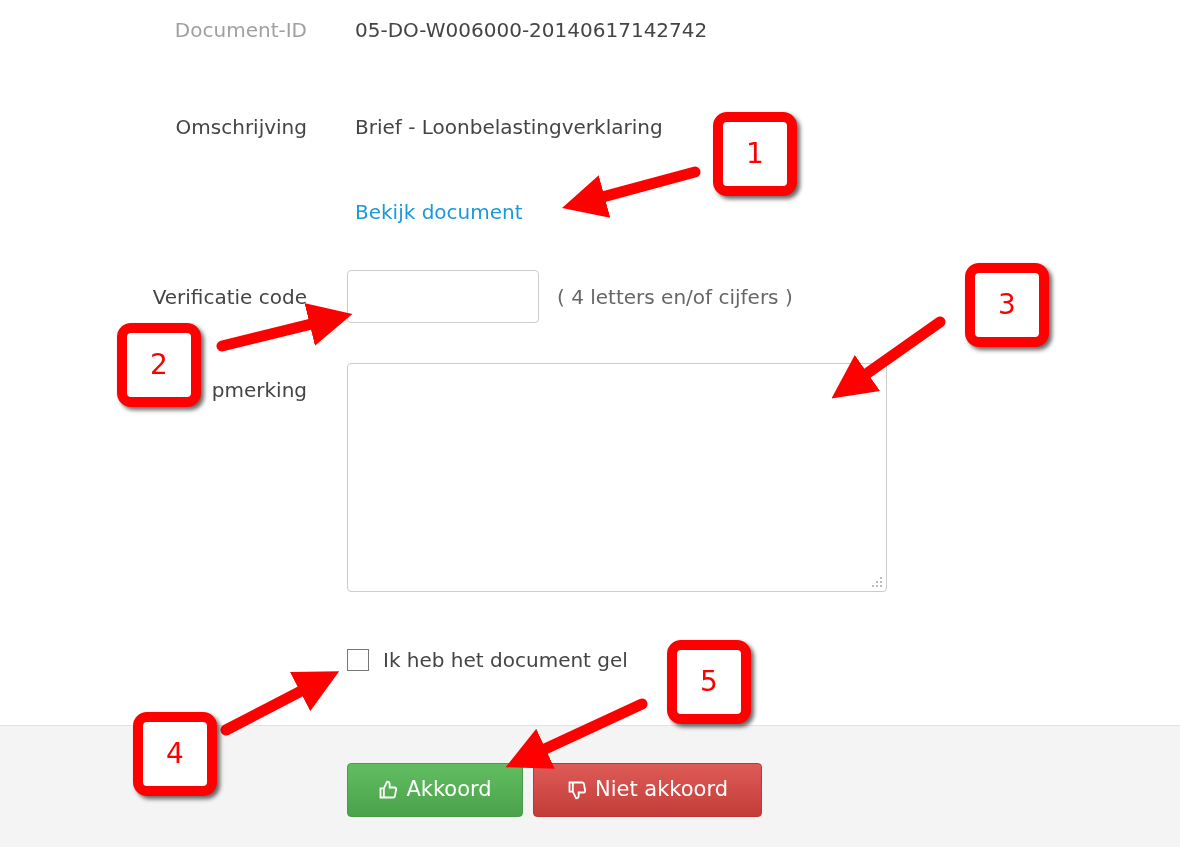 Image resolution: width=1180 pixels, height=847 pixels. Describe the element at coordinates (240, 30) in the screenshot. I see `field-label: Document-ID` at that location.